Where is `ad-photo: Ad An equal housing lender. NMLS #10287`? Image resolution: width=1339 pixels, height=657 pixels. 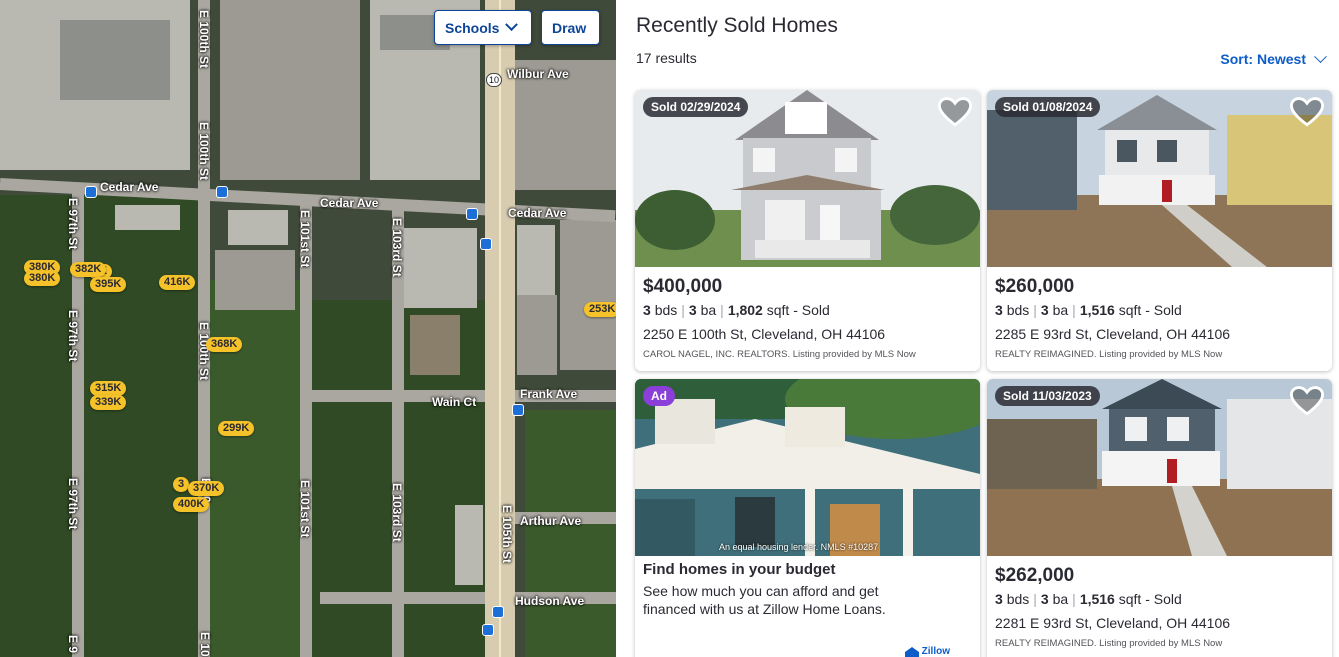 ad-photo: Ad An equal housing lender. NMLS #10287 is located at coordinates (807, 467).